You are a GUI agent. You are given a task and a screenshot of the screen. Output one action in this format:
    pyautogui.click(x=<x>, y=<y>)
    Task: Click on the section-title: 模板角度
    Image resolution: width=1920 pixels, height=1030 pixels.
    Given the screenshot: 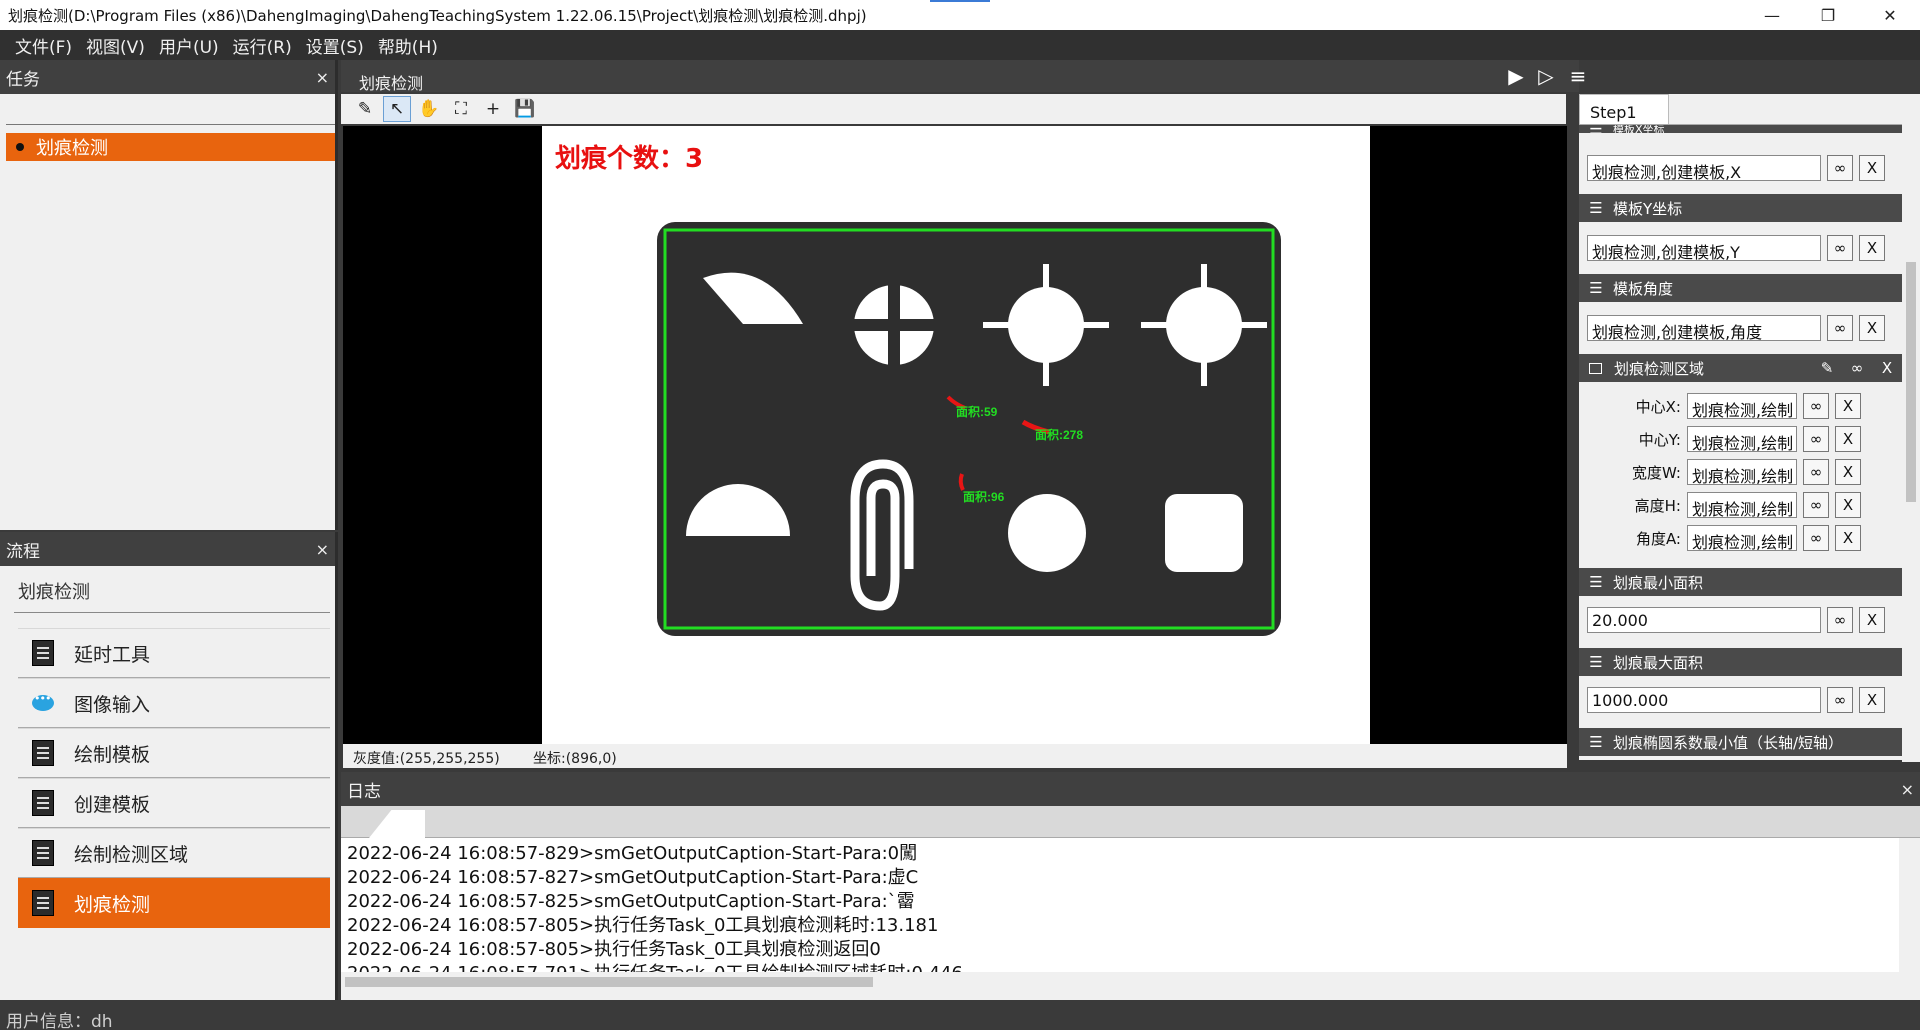 What is the action you would take?
    pyautogui.click(x=1643, y=288)
    